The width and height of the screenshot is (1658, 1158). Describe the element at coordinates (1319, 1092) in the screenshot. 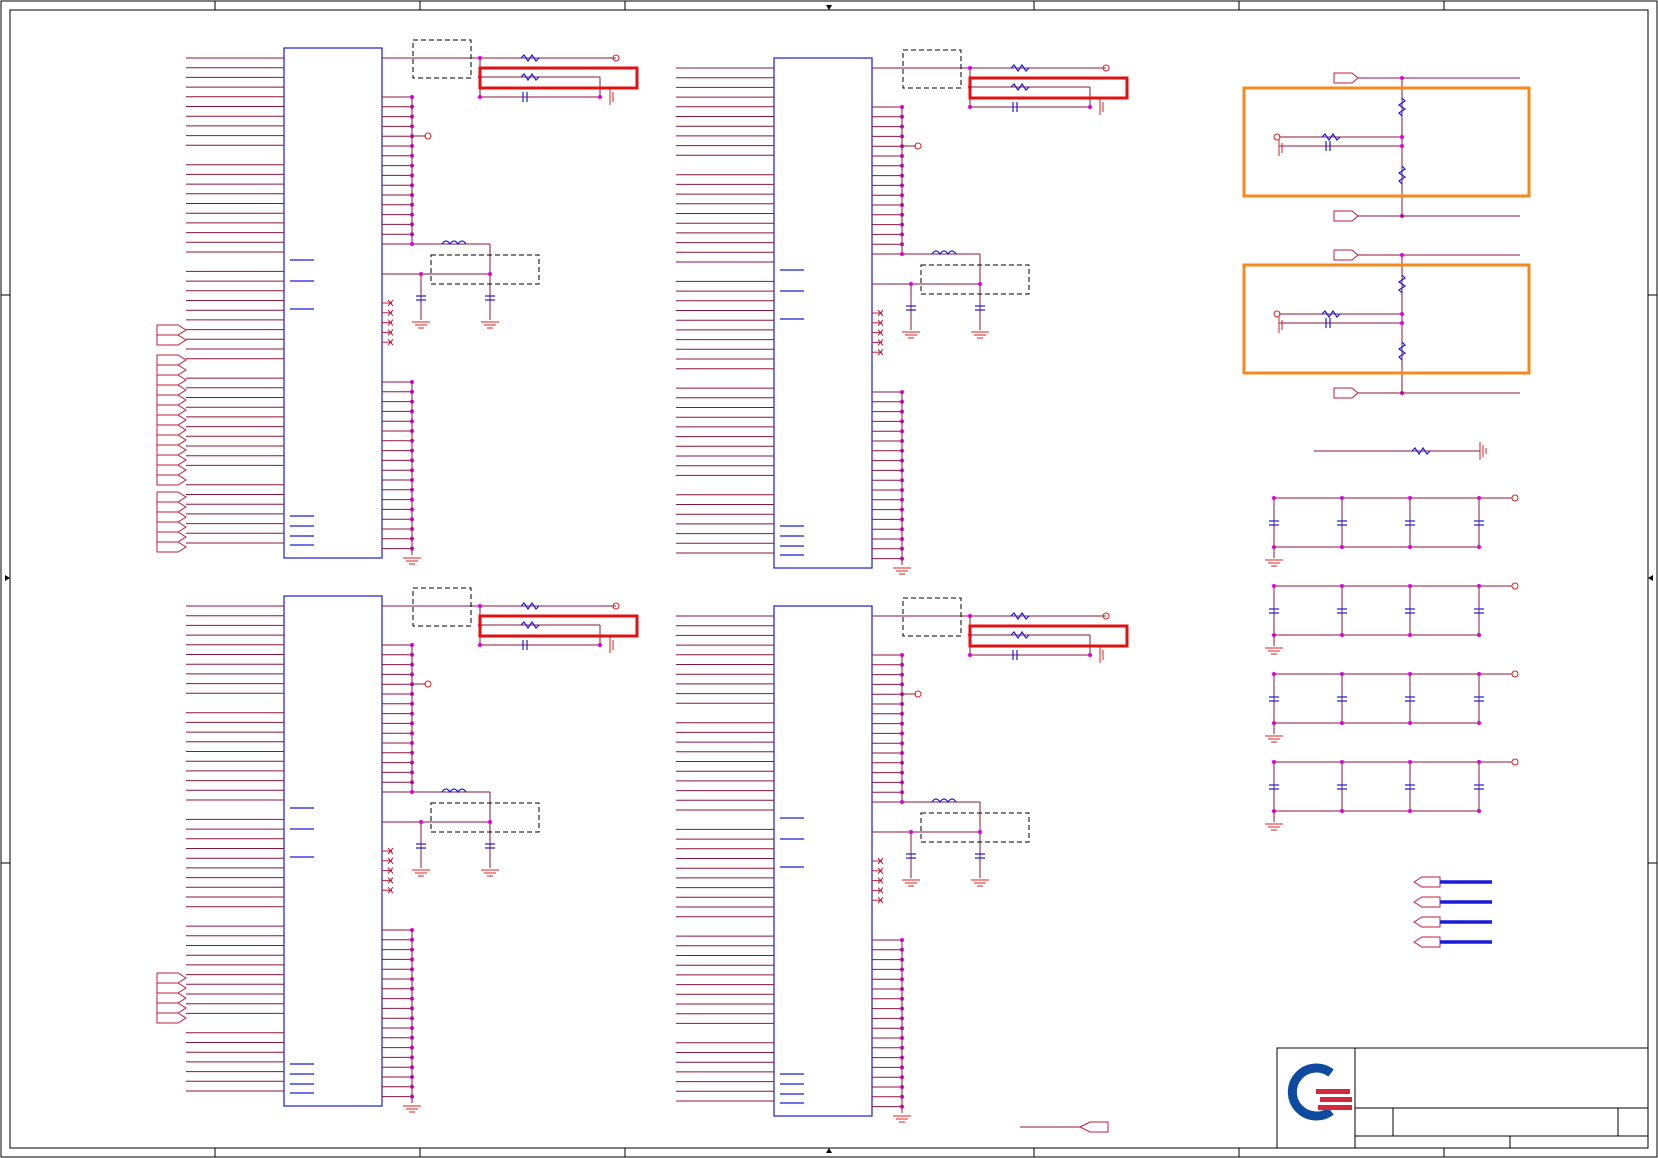

I see `company-logo-icon` at that location.